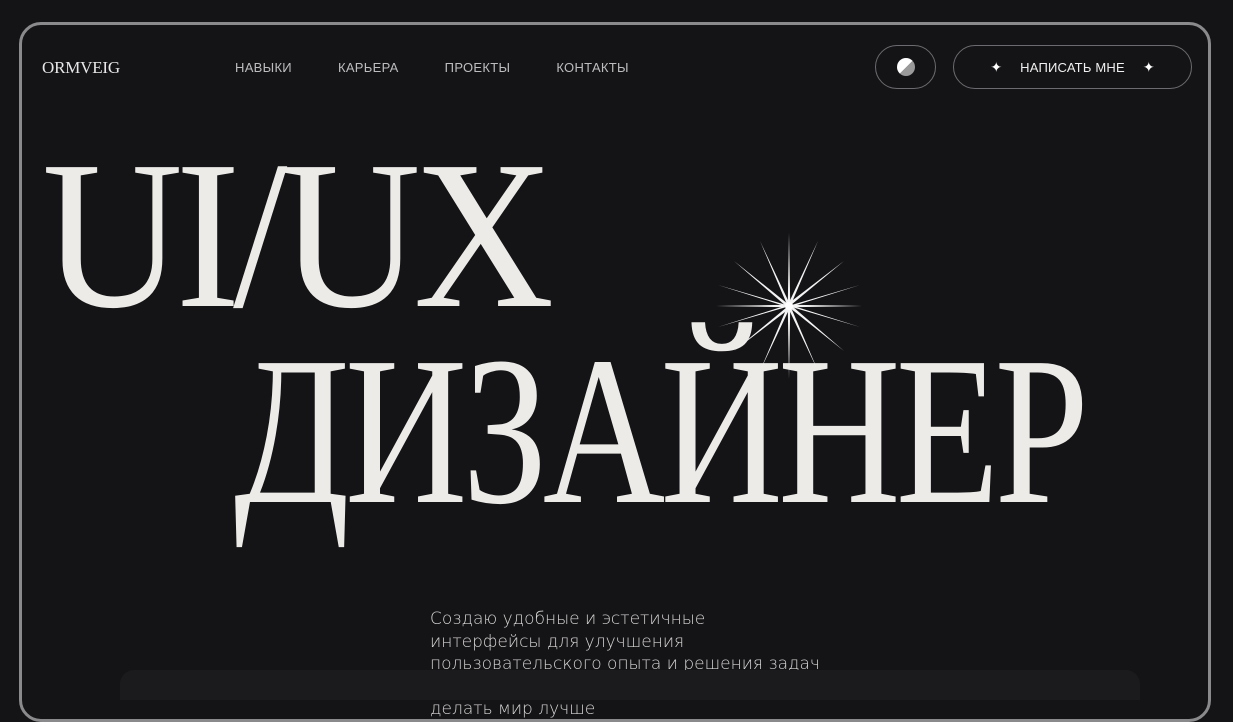 Image resolution: width=1233 pixels, height=722 pixels. What do you see at coordinates (789, 306) in the screenshot?
I see `starburst-icon` at bounding box center [789, 306].